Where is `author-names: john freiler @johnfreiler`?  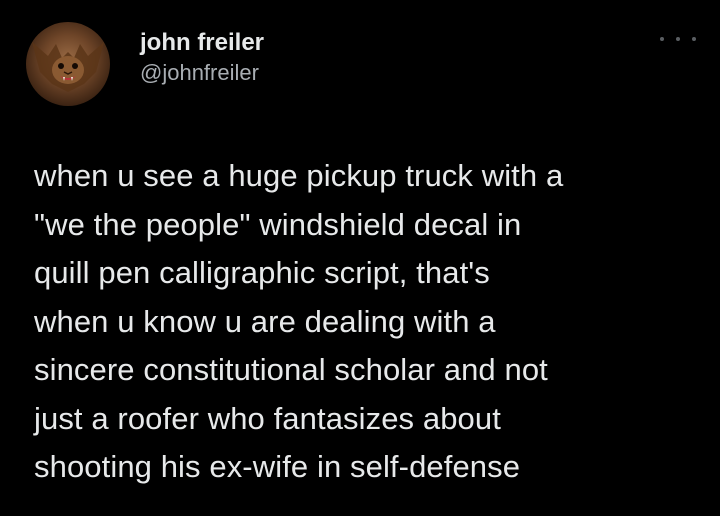
author-names: john freiler @johnfreiler is located at coordinates (202, 58).